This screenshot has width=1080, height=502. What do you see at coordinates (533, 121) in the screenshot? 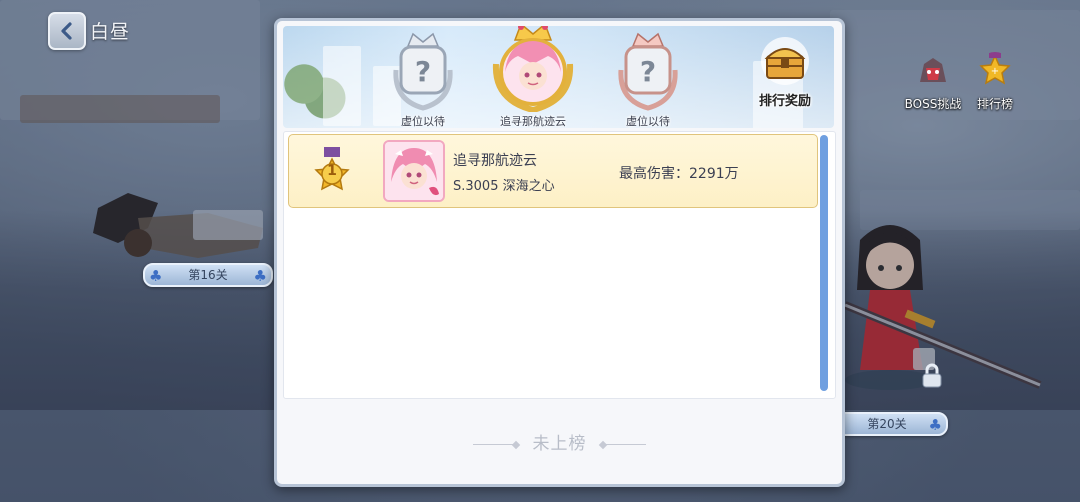
I see `podium-first-label: 追寻那航迹云` at bounding box center [533, 121].